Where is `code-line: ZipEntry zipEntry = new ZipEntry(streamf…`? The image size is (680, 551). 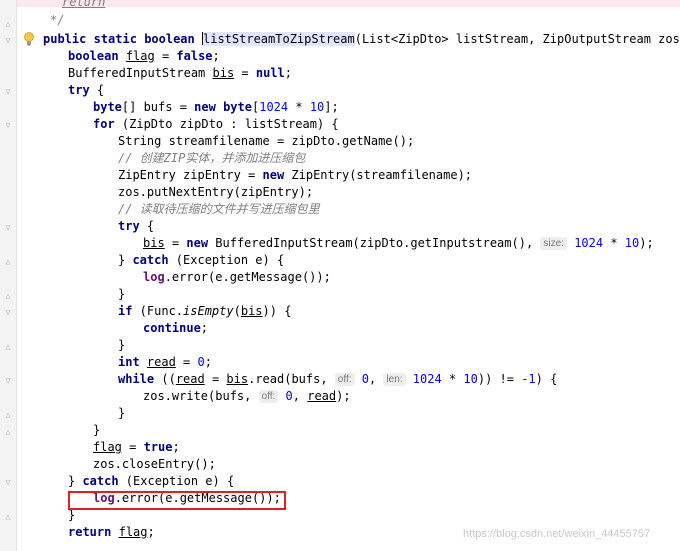
code-line: ZipEntry zipEntry = new ZipEntry(streamf… is located at coordinates (295, 175).